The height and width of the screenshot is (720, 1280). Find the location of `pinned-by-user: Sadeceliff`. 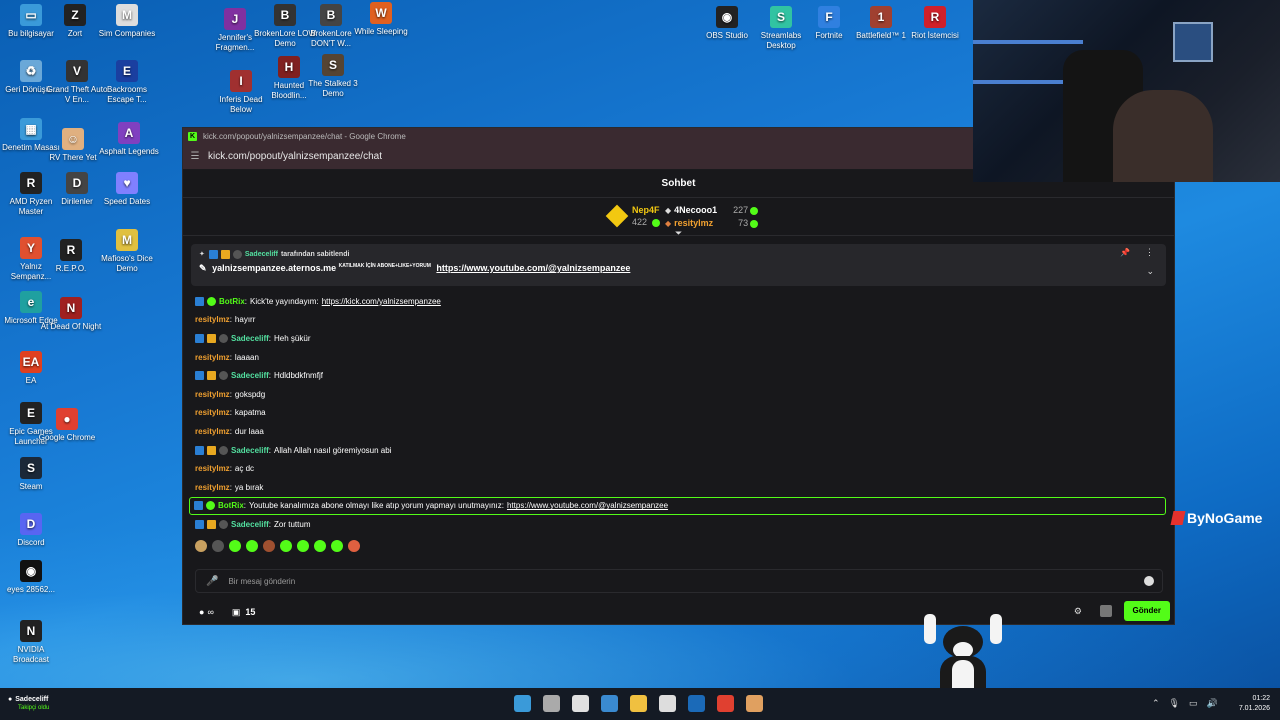

pinned-by-user: Sadeceliff is located at coordinates (261, 254).